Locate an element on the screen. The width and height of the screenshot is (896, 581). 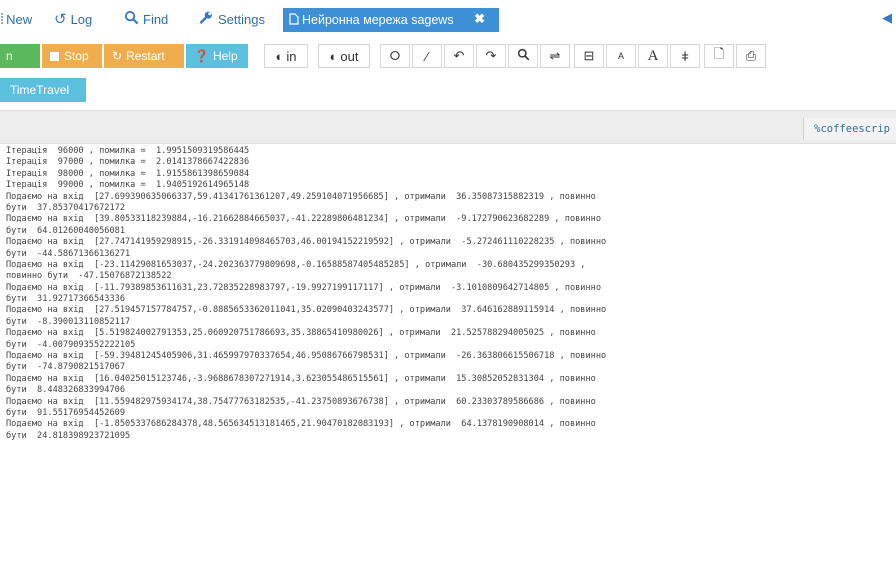
zoom-button is located at coordinates (523, 56).